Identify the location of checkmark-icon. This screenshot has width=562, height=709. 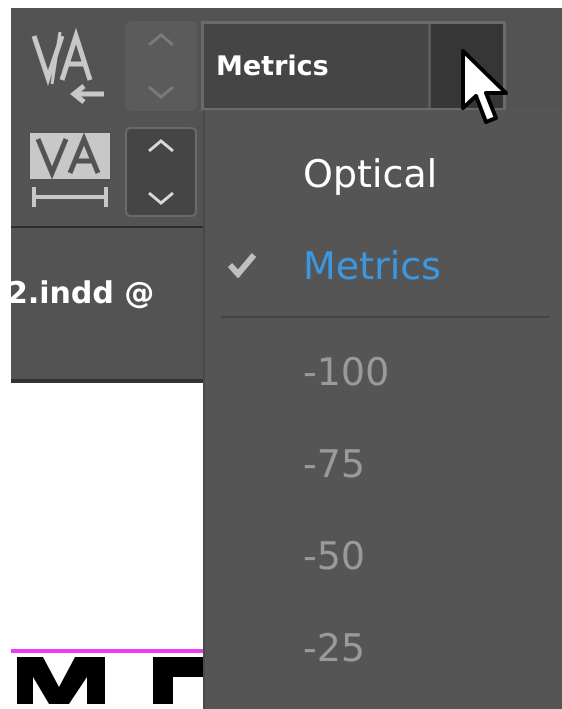
(242, 265).